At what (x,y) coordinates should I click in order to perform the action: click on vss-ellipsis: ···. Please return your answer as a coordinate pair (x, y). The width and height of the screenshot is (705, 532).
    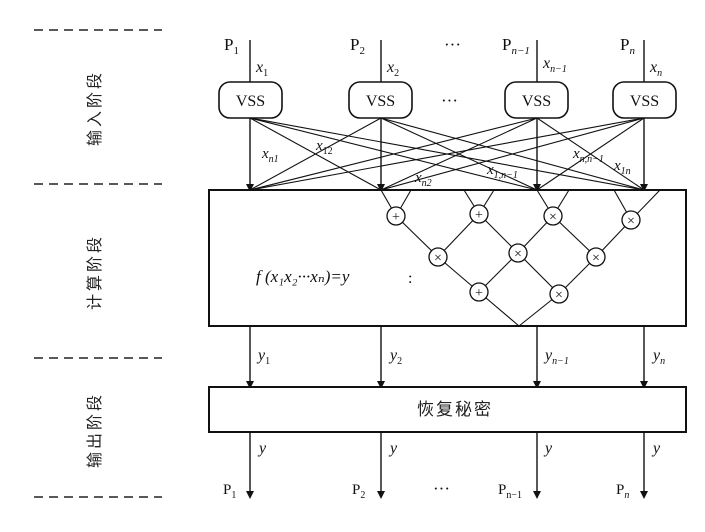
    Looking at the image, I should click on (449, 100).